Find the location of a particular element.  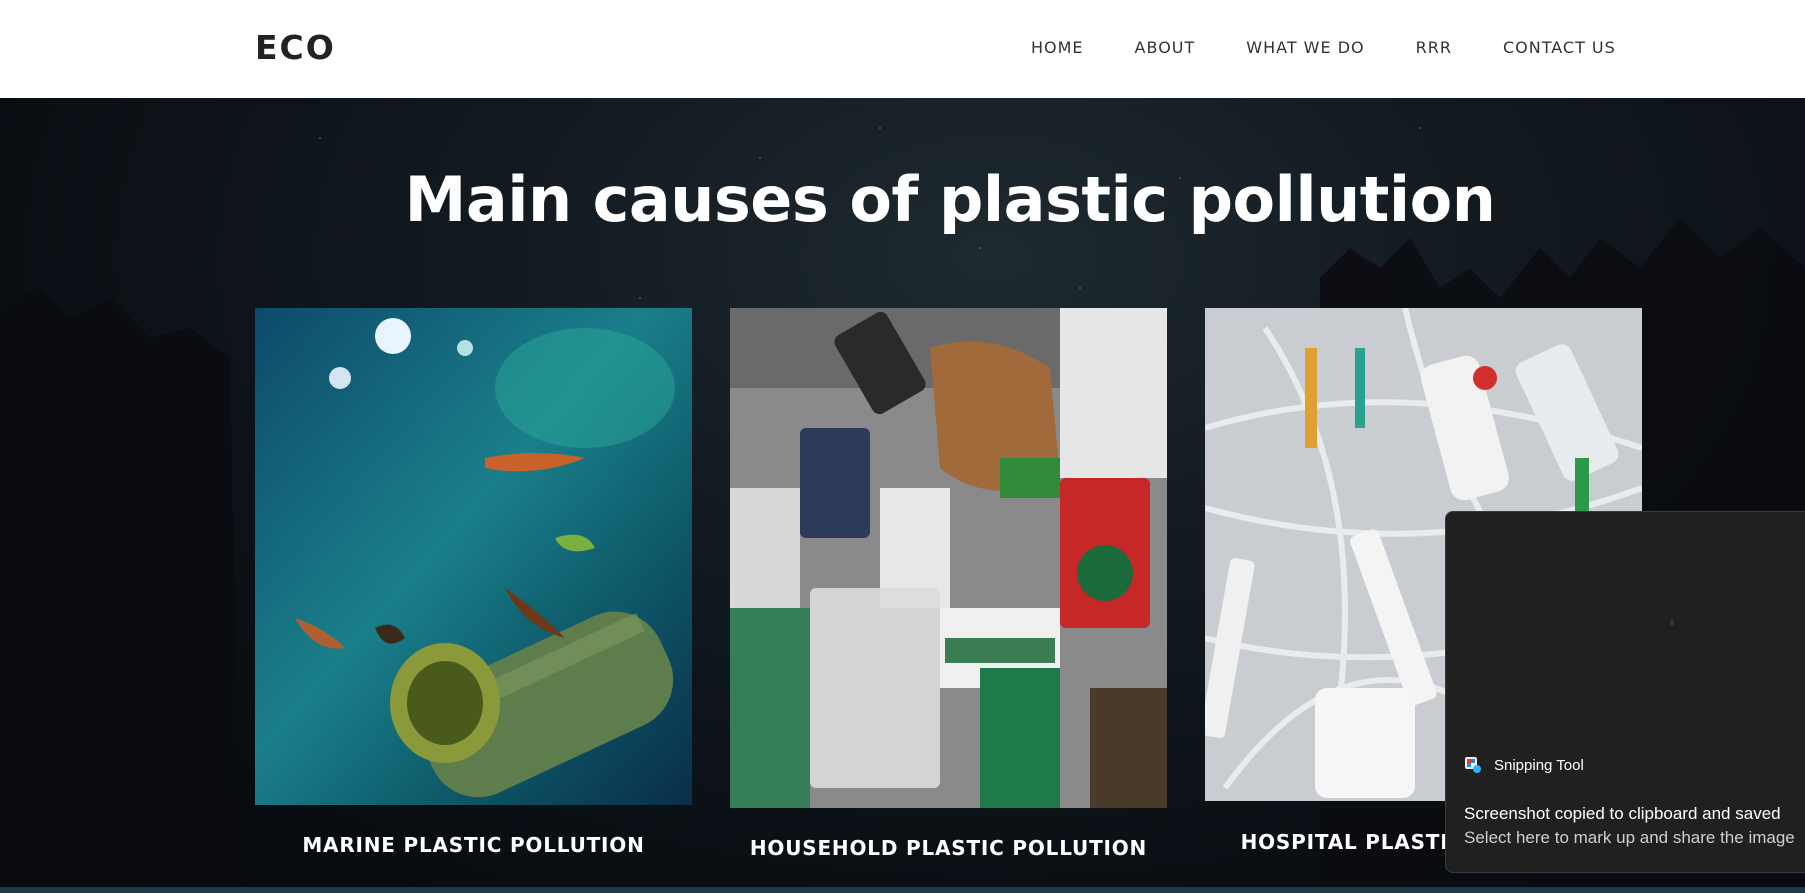

nav-about: ABOUT is located at coordinates (1165, 47).